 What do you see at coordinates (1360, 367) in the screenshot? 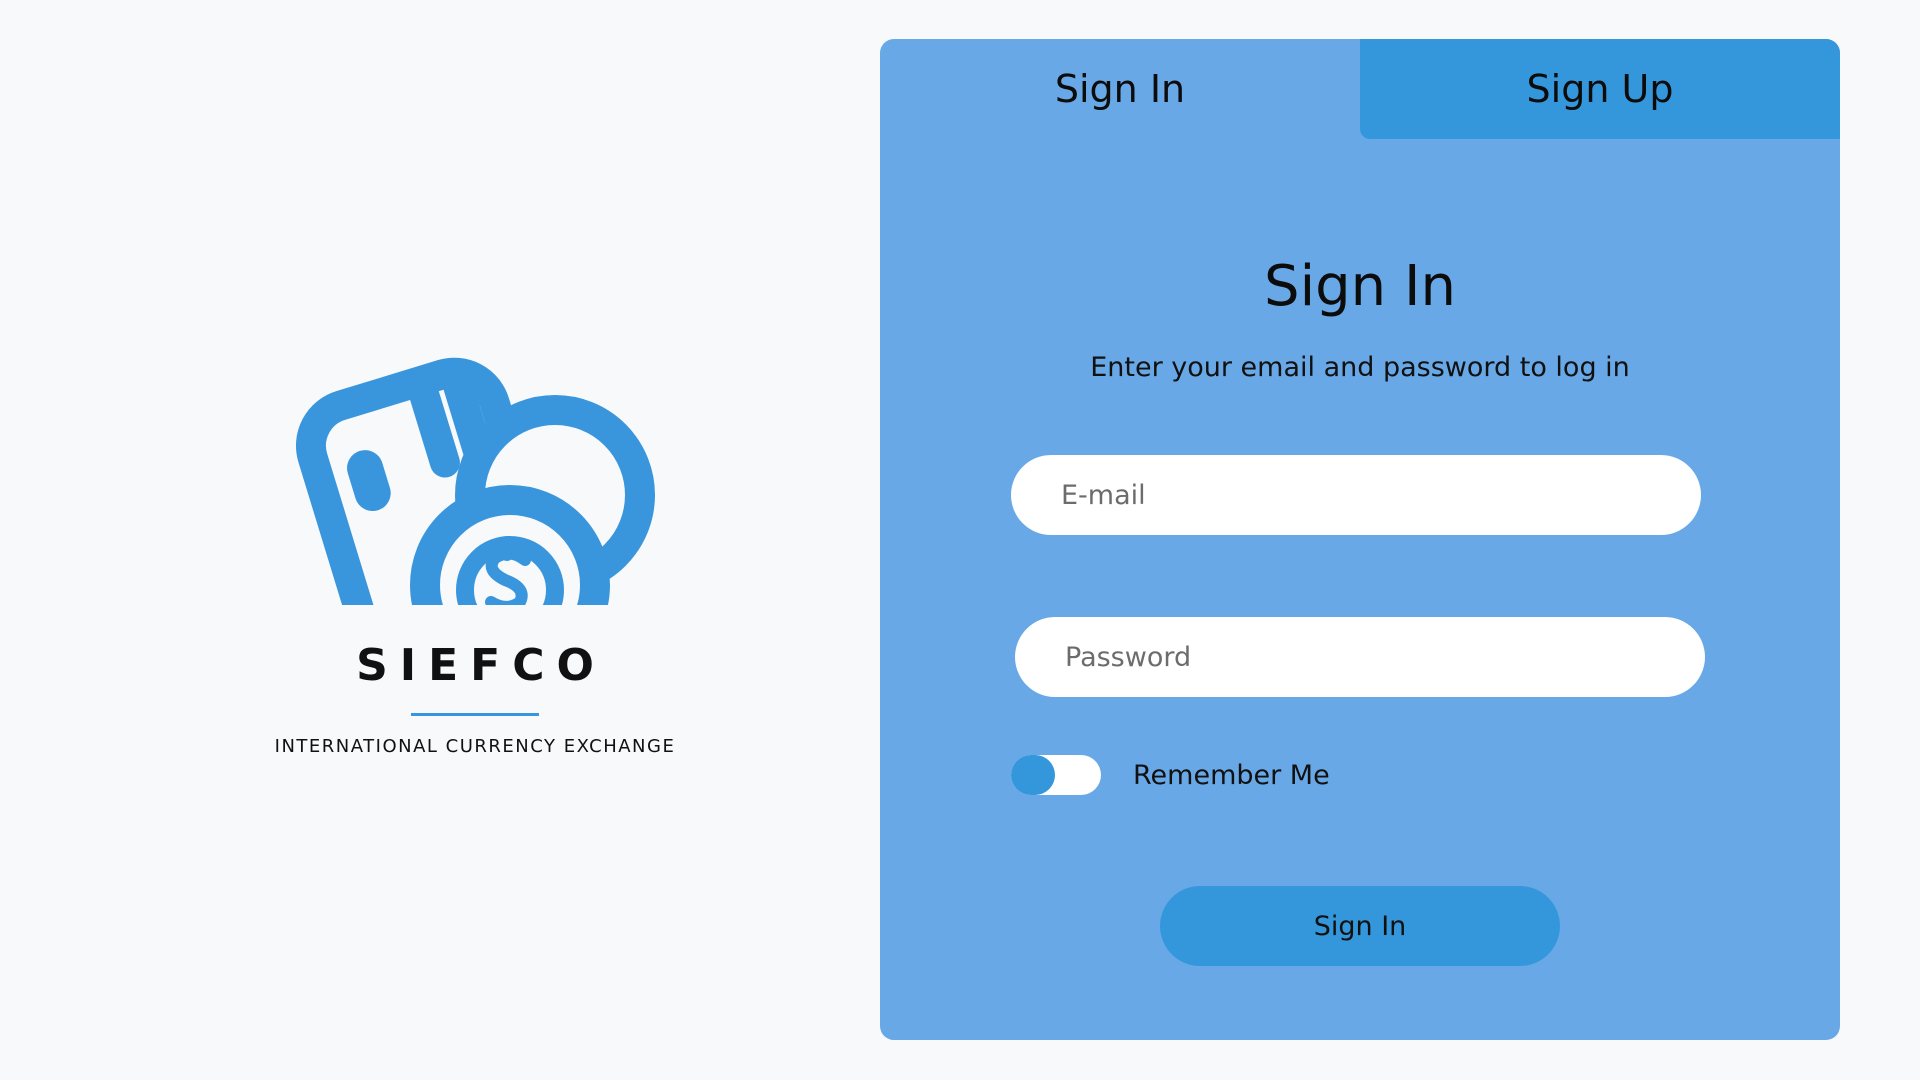
I see `form-subtitle: Enter your email and password to log in` at bounding box center [1360, 367].